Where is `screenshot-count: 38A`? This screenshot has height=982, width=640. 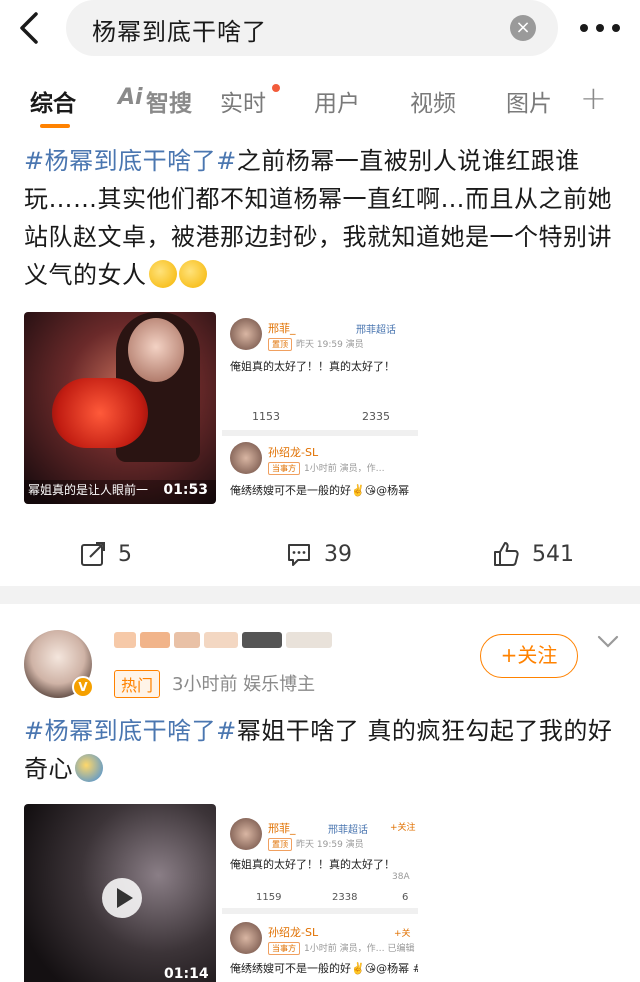 screenshot-count: 38A is located at coordinates (401, 877).